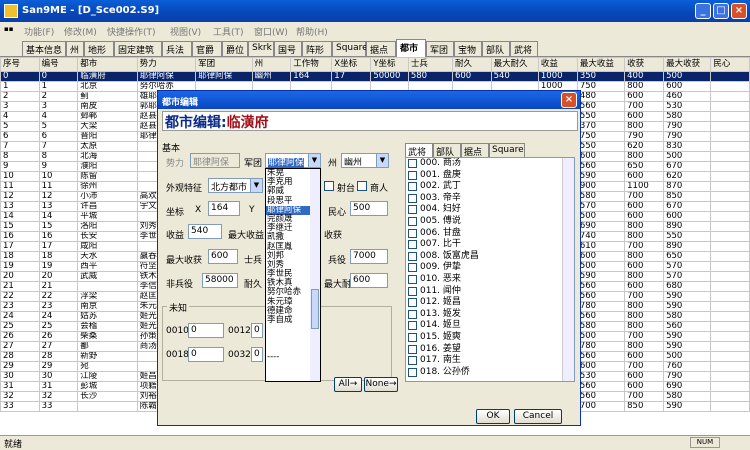 The height and width of the screenshot is (450, 750). Describe the element at coordinates (369, 256) in the screenshot. I see `service-input: 7000` at that location.